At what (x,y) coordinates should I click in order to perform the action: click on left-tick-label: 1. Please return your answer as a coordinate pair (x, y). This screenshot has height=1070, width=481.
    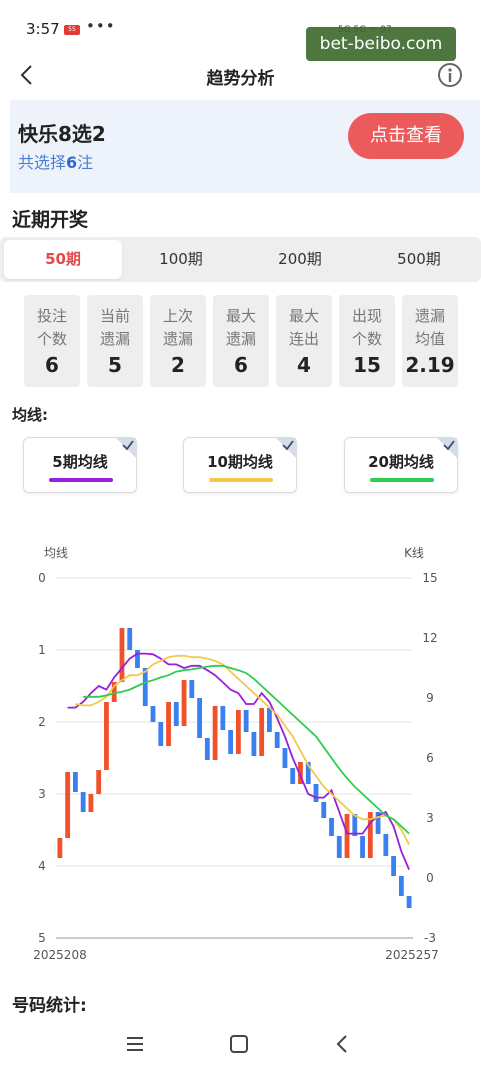
    Looking at the image, I should click on (42, 650).